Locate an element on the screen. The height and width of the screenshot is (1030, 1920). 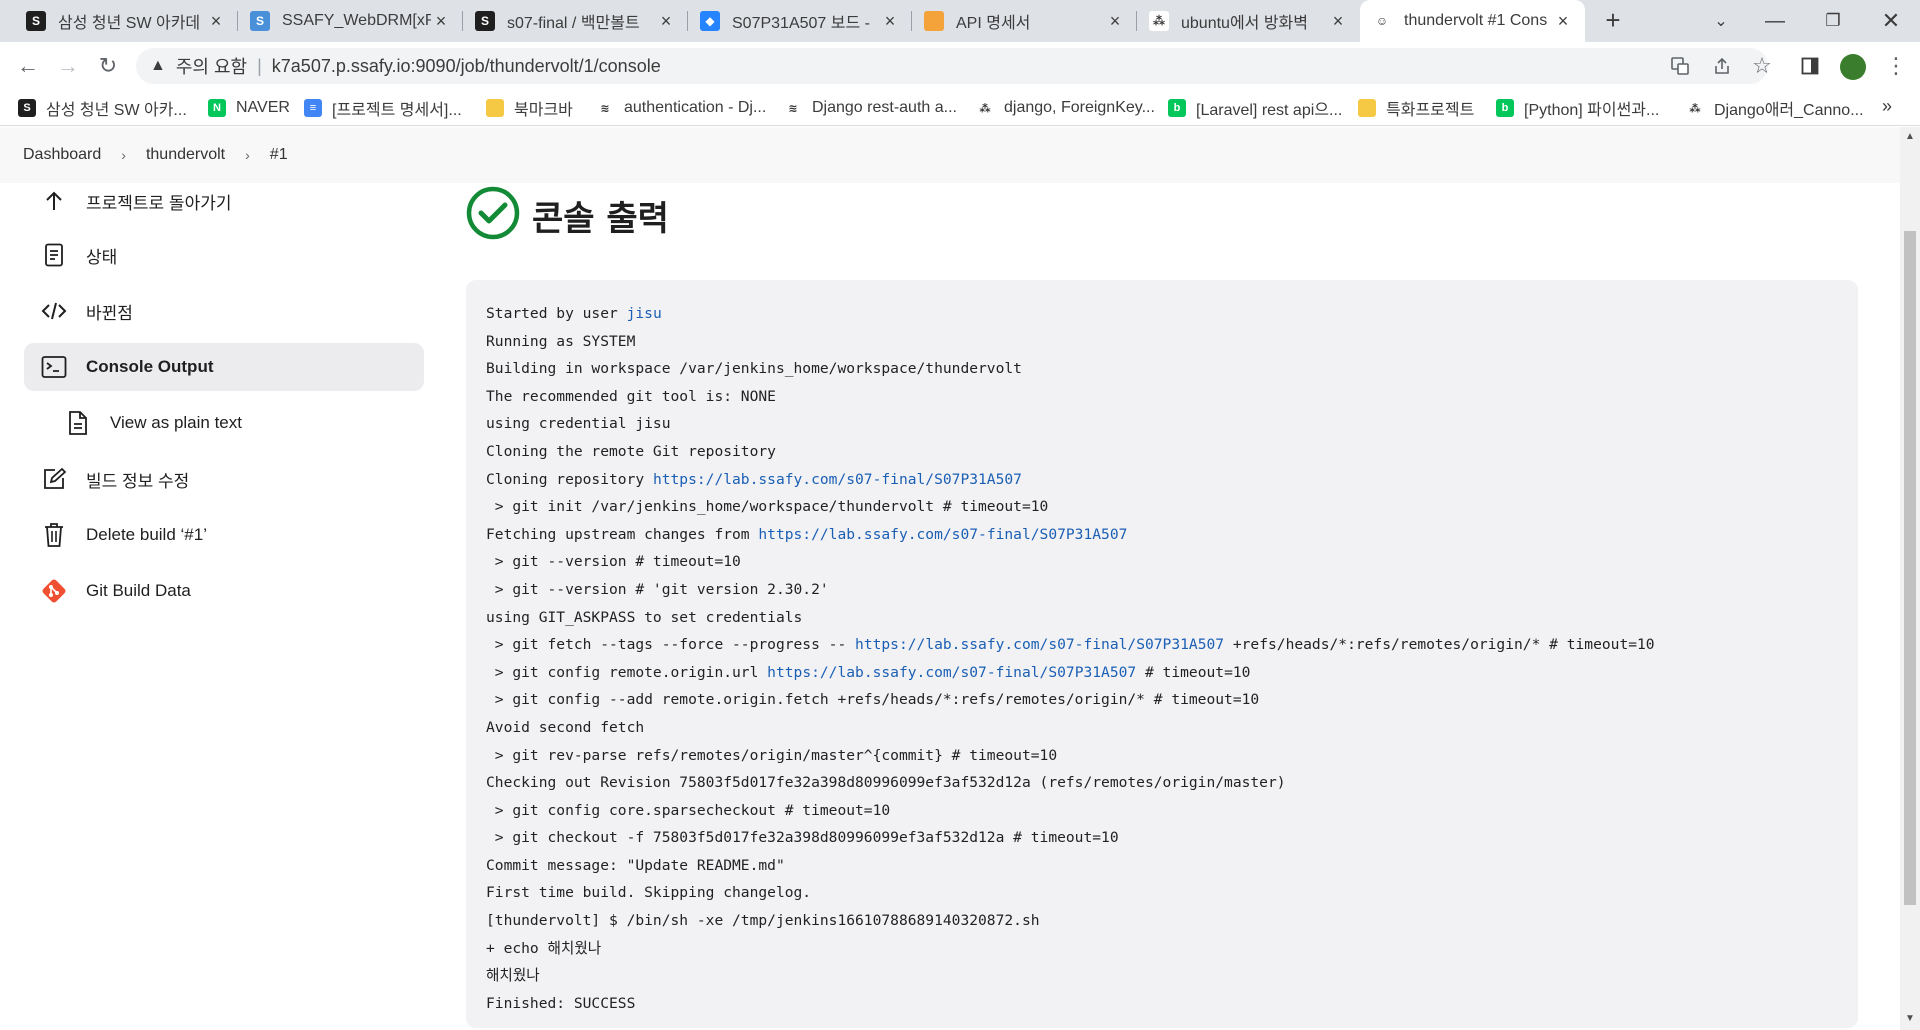
tab-7: ☺ thundervolt #1 Cons × is located at coordinates (1472, 21).